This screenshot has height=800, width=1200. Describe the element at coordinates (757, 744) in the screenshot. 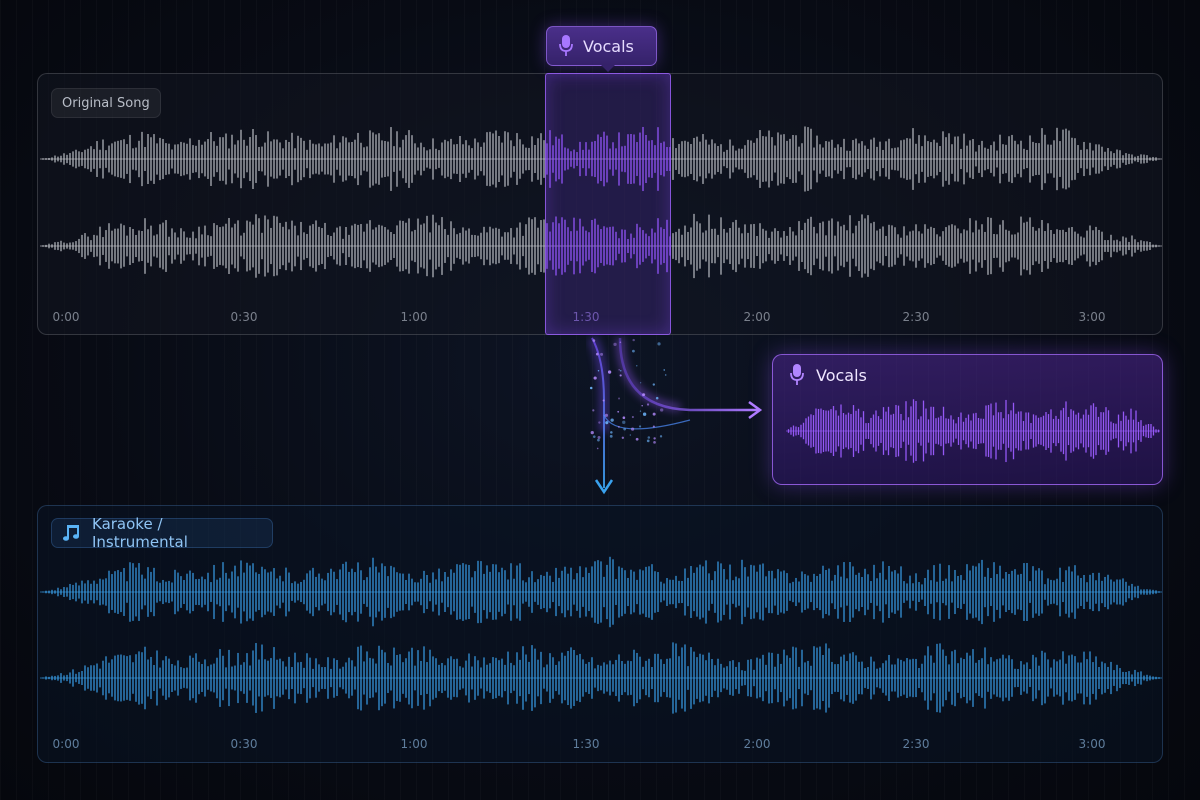

I see `karaoke-timestamp: 2:00` at that location.